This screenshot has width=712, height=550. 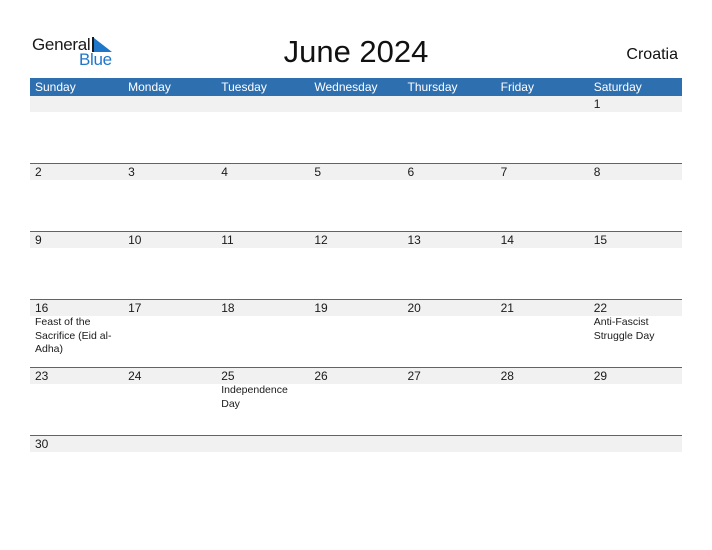 What do you see at coordinates (262, 240) in the screenshot?
I see `day-cell-11: 11` at bounding box center [262, 240].